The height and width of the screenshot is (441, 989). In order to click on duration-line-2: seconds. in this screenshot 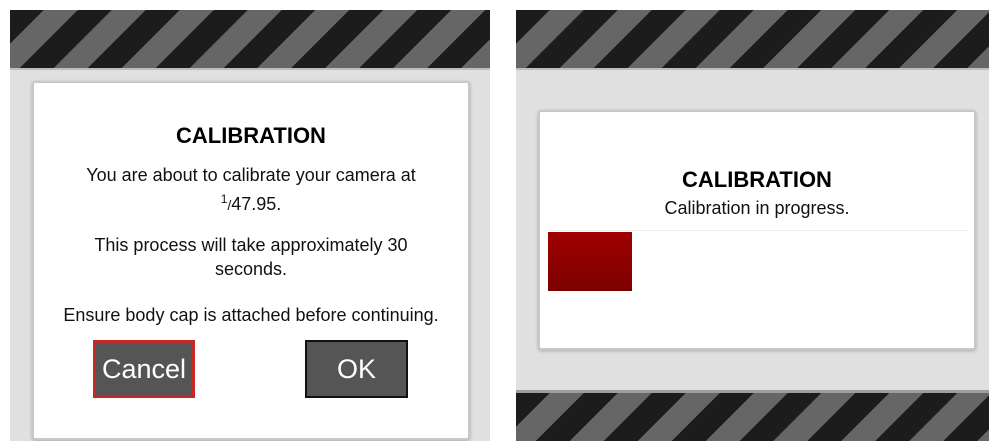, I will do `click(251, 269)`.